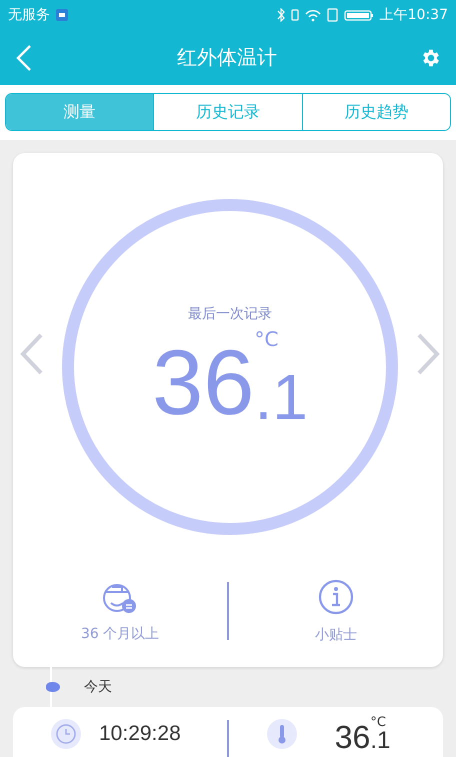  What do you see at coordinates (62, 15) in the screenshot?
I see `app-notification-icon` at bounding box center [62, 15].